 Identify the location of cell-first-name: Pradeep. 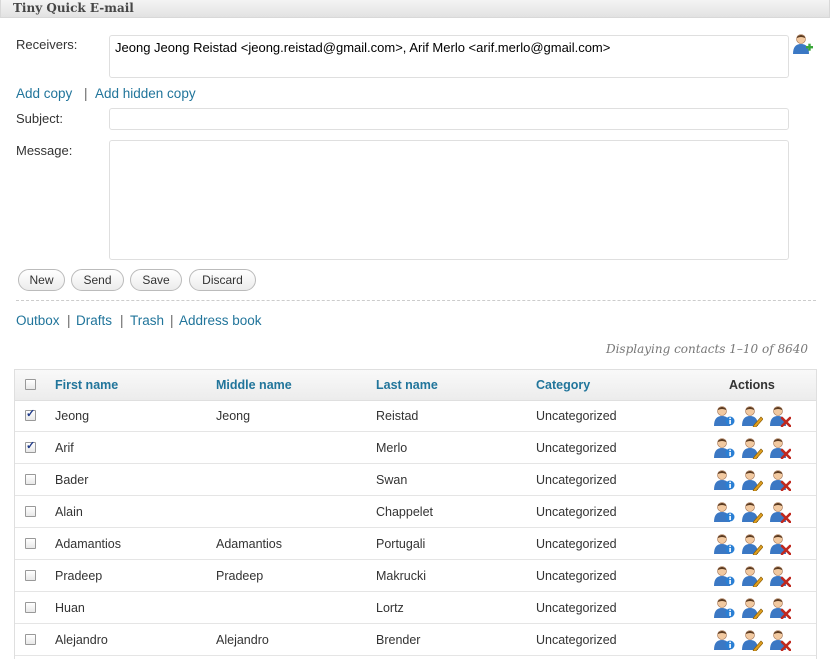
(79, 576).